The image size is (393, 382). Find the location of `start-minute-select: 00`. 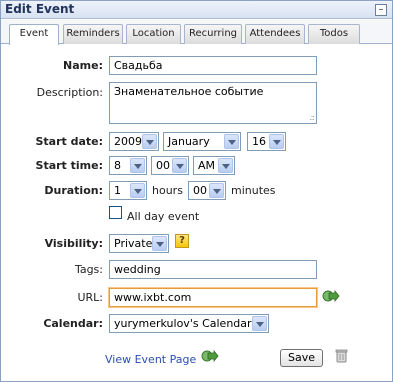

start-minute-select: 00 is located at coordinates (170, 165).